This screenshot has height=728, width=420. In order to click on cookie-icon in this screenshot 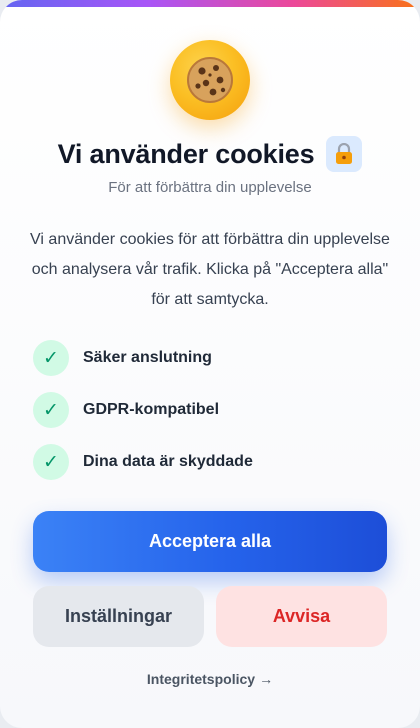, I will do `click(210, 80)`.